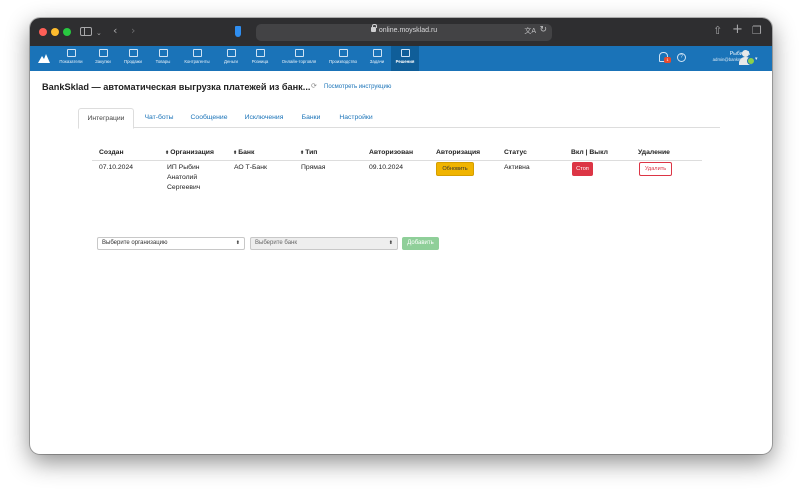 This screenshot has height=492, width=800. What do you see at coordinates (757, 31) in the screenshot?
I see `tabs-icon: ❐` at bounding box center [757, 31].